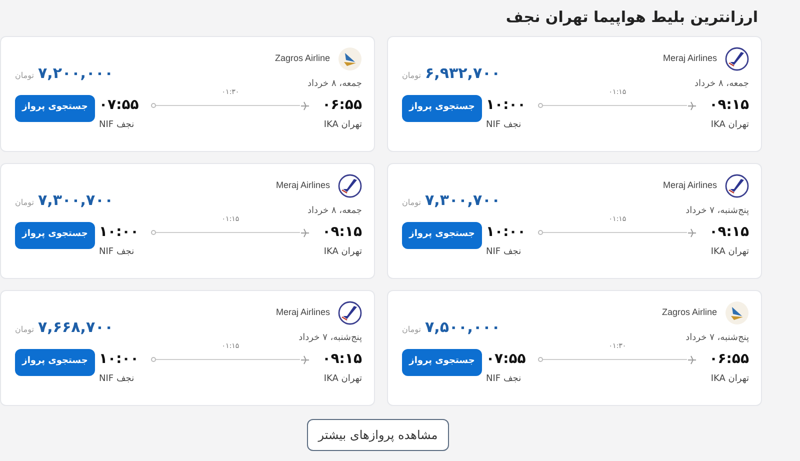  Describe the element at coordinates (76, 73) in the screenshot. I see `ticket-price: ۷,۲۰۰,۰۰۰` at that location.